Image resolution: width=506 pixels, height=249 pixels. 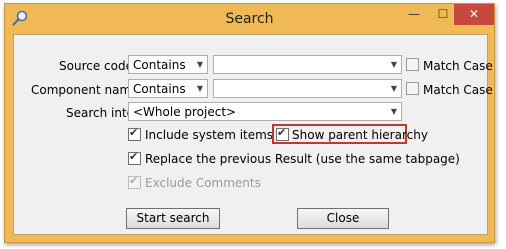 What do you see at coordinates (185, 112) in the screenshot?
I see `search-into-value: <Whole project>` at bounding box center [185, 112].